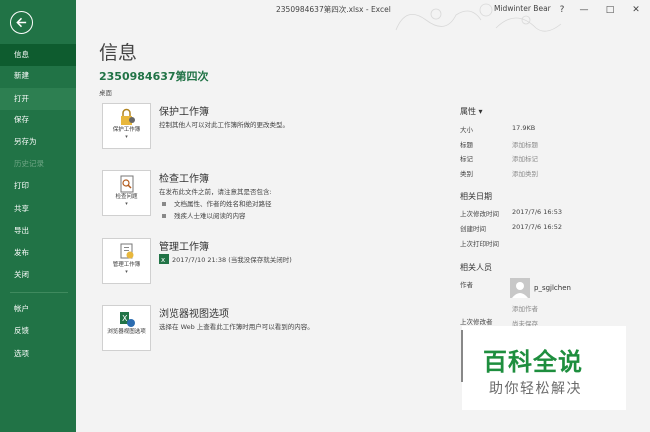 This screenshot has height=432, width=650. Describe the element at coordinates (38, 354) in the screenshot. I see `nav-options: 选项` at that location.